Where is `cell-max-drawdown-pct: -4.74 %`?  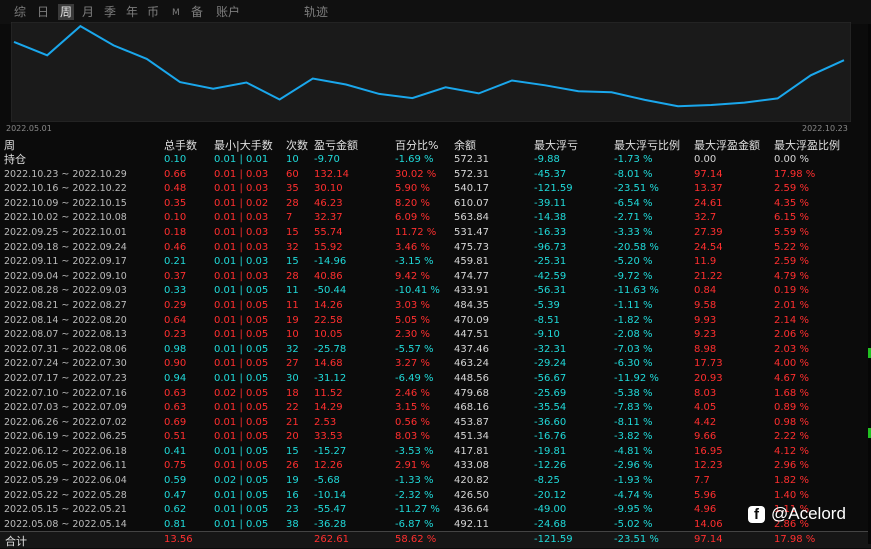 cell-max-drawdown-pct: -4.74 % is located at coordinates (633, 495).